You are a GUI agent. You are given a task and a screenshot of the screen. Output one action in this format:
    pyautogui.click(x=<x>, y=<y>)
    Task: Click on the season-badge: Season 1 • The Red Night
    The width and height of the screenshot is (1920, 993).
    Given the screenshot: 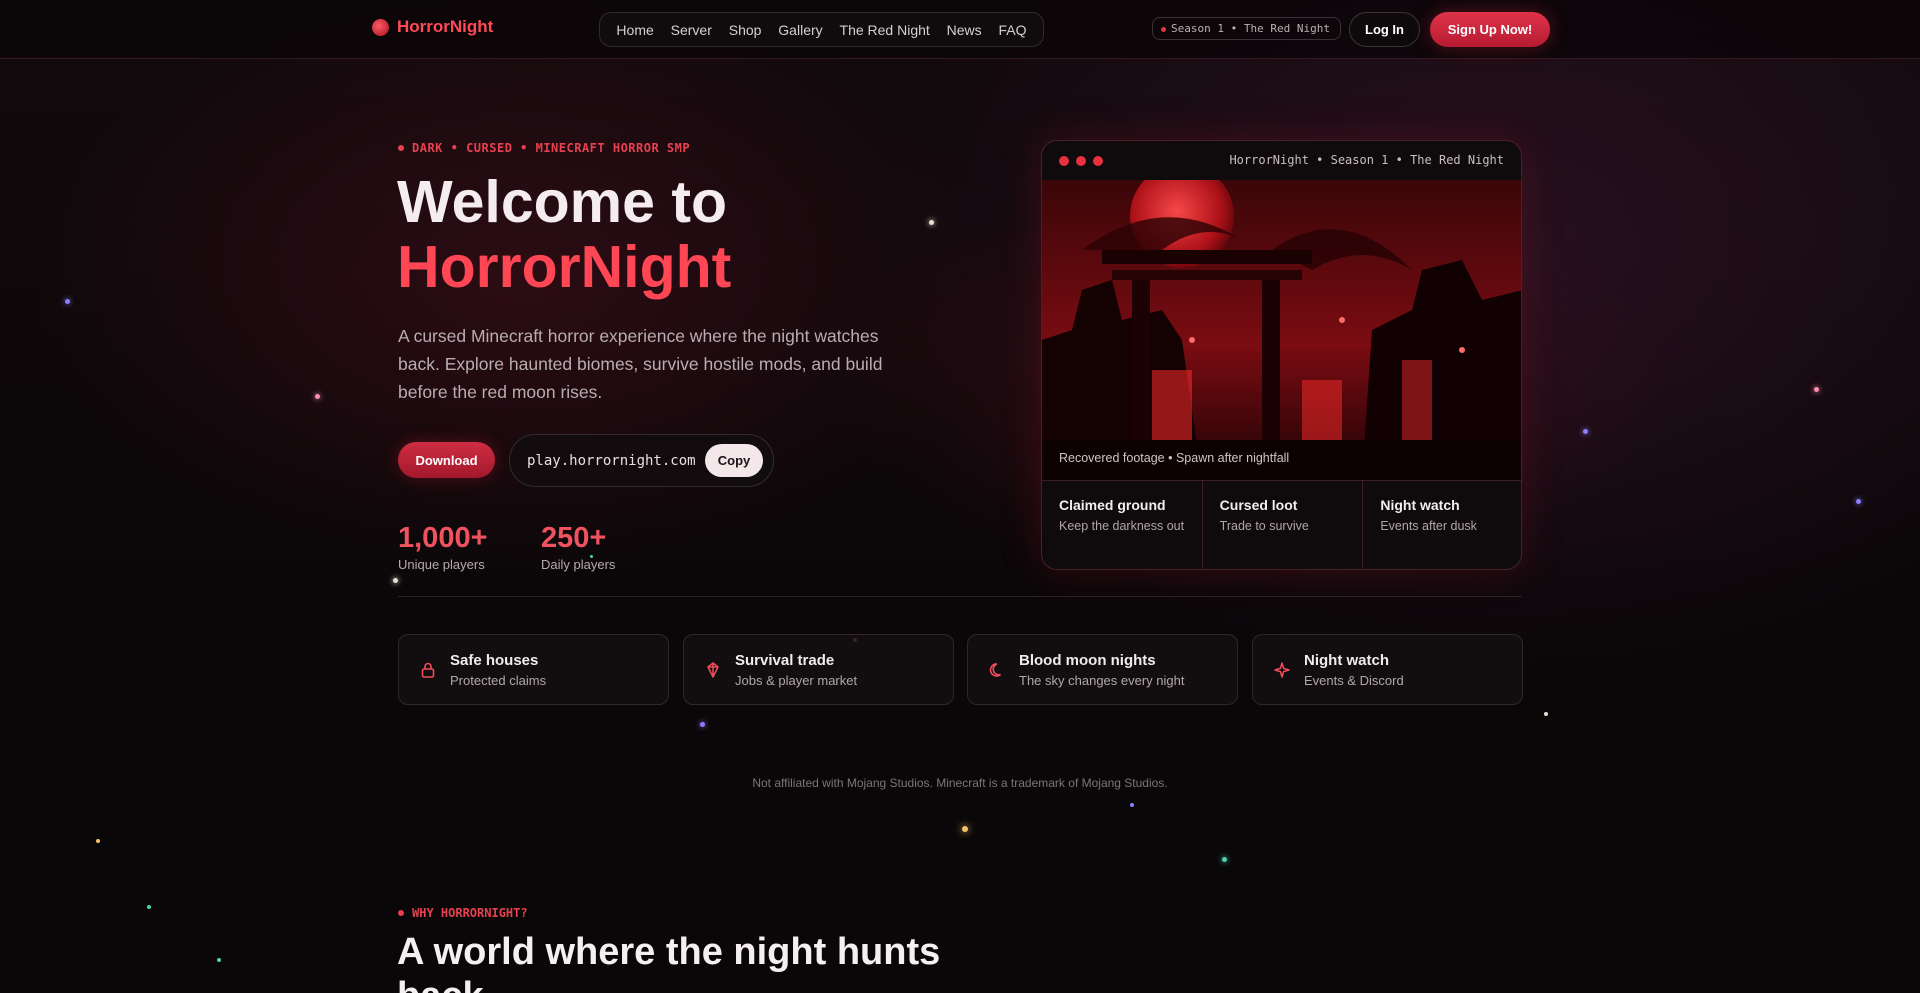 What is the action you would take?
    pyautogui.click(x=1246, y=28)
    